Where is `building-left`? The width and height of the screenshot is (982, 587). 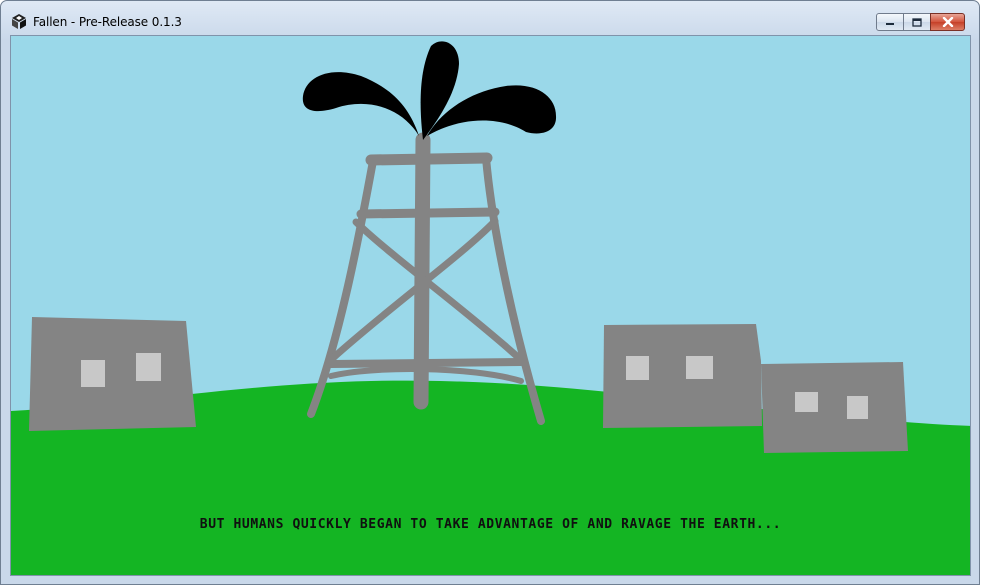 building-left is located at coordinates (112, 374).